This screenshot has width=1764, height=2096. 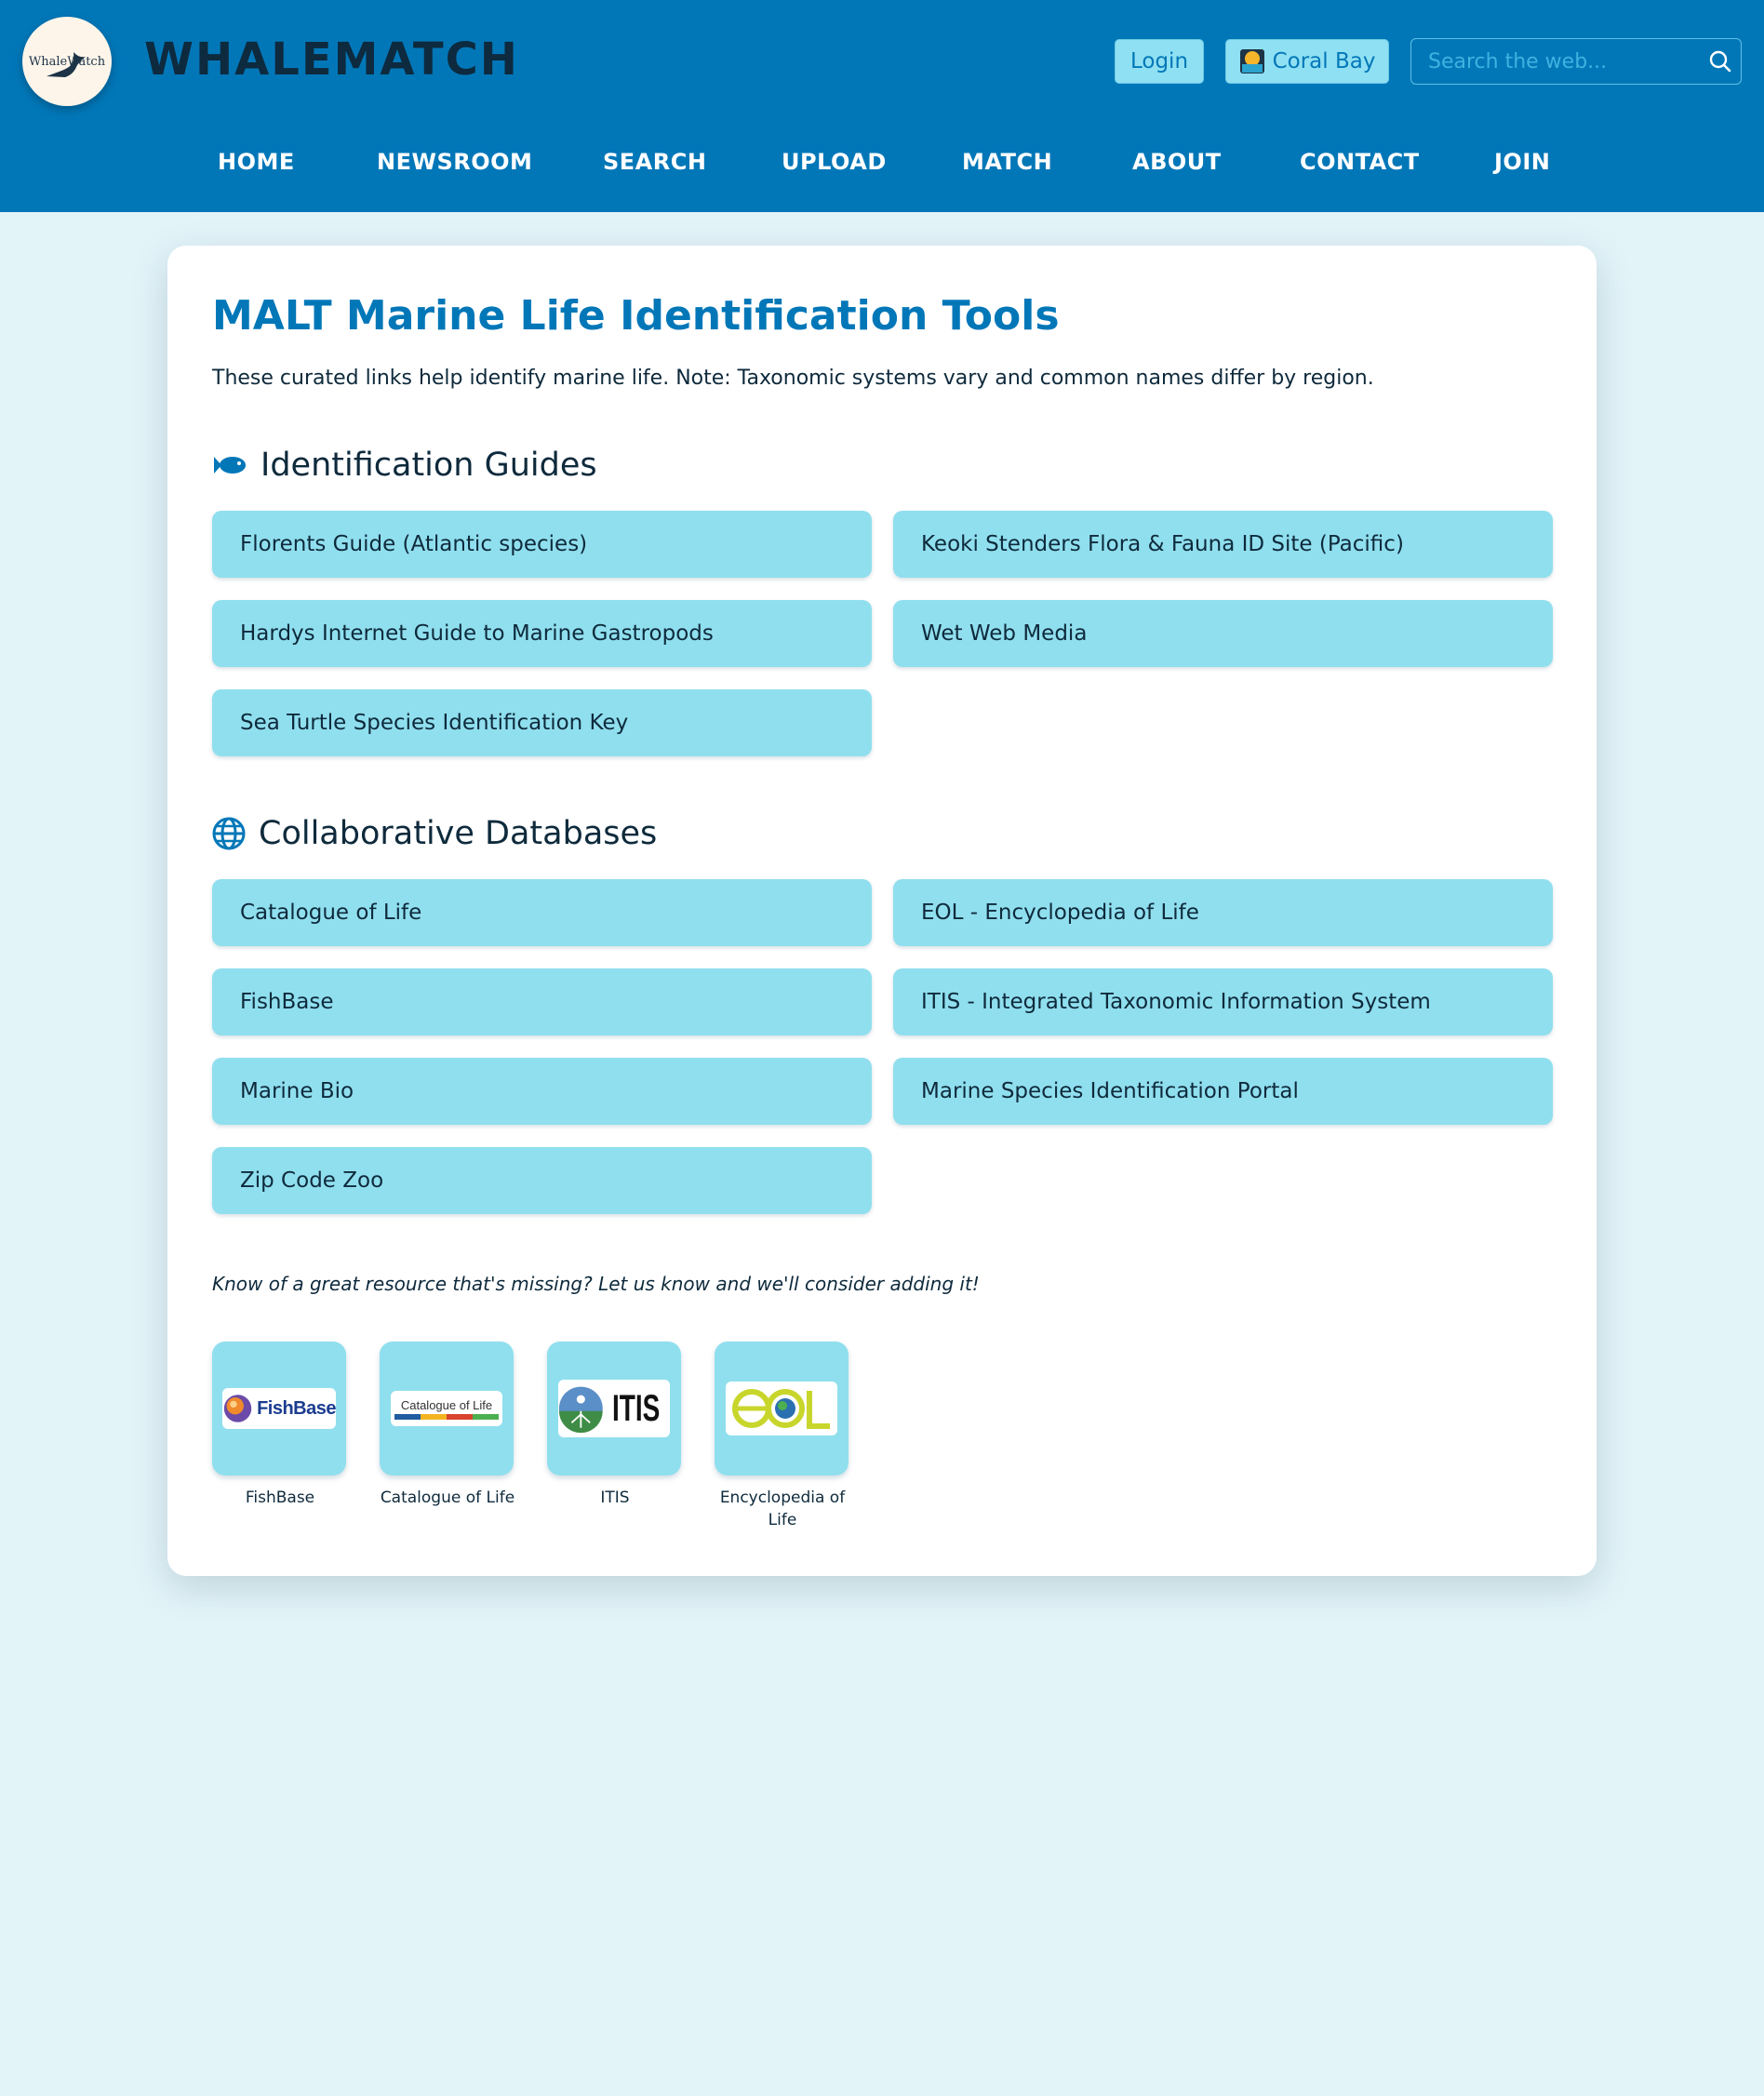 I want to click on catalogue-of-life-logo: Catalogue of Life, so click(x=446, y=1409).